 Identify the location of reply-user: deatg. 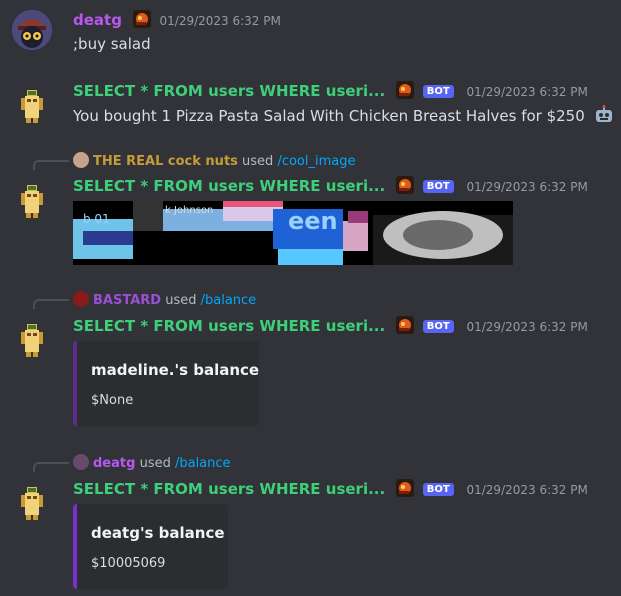
(114, 463).